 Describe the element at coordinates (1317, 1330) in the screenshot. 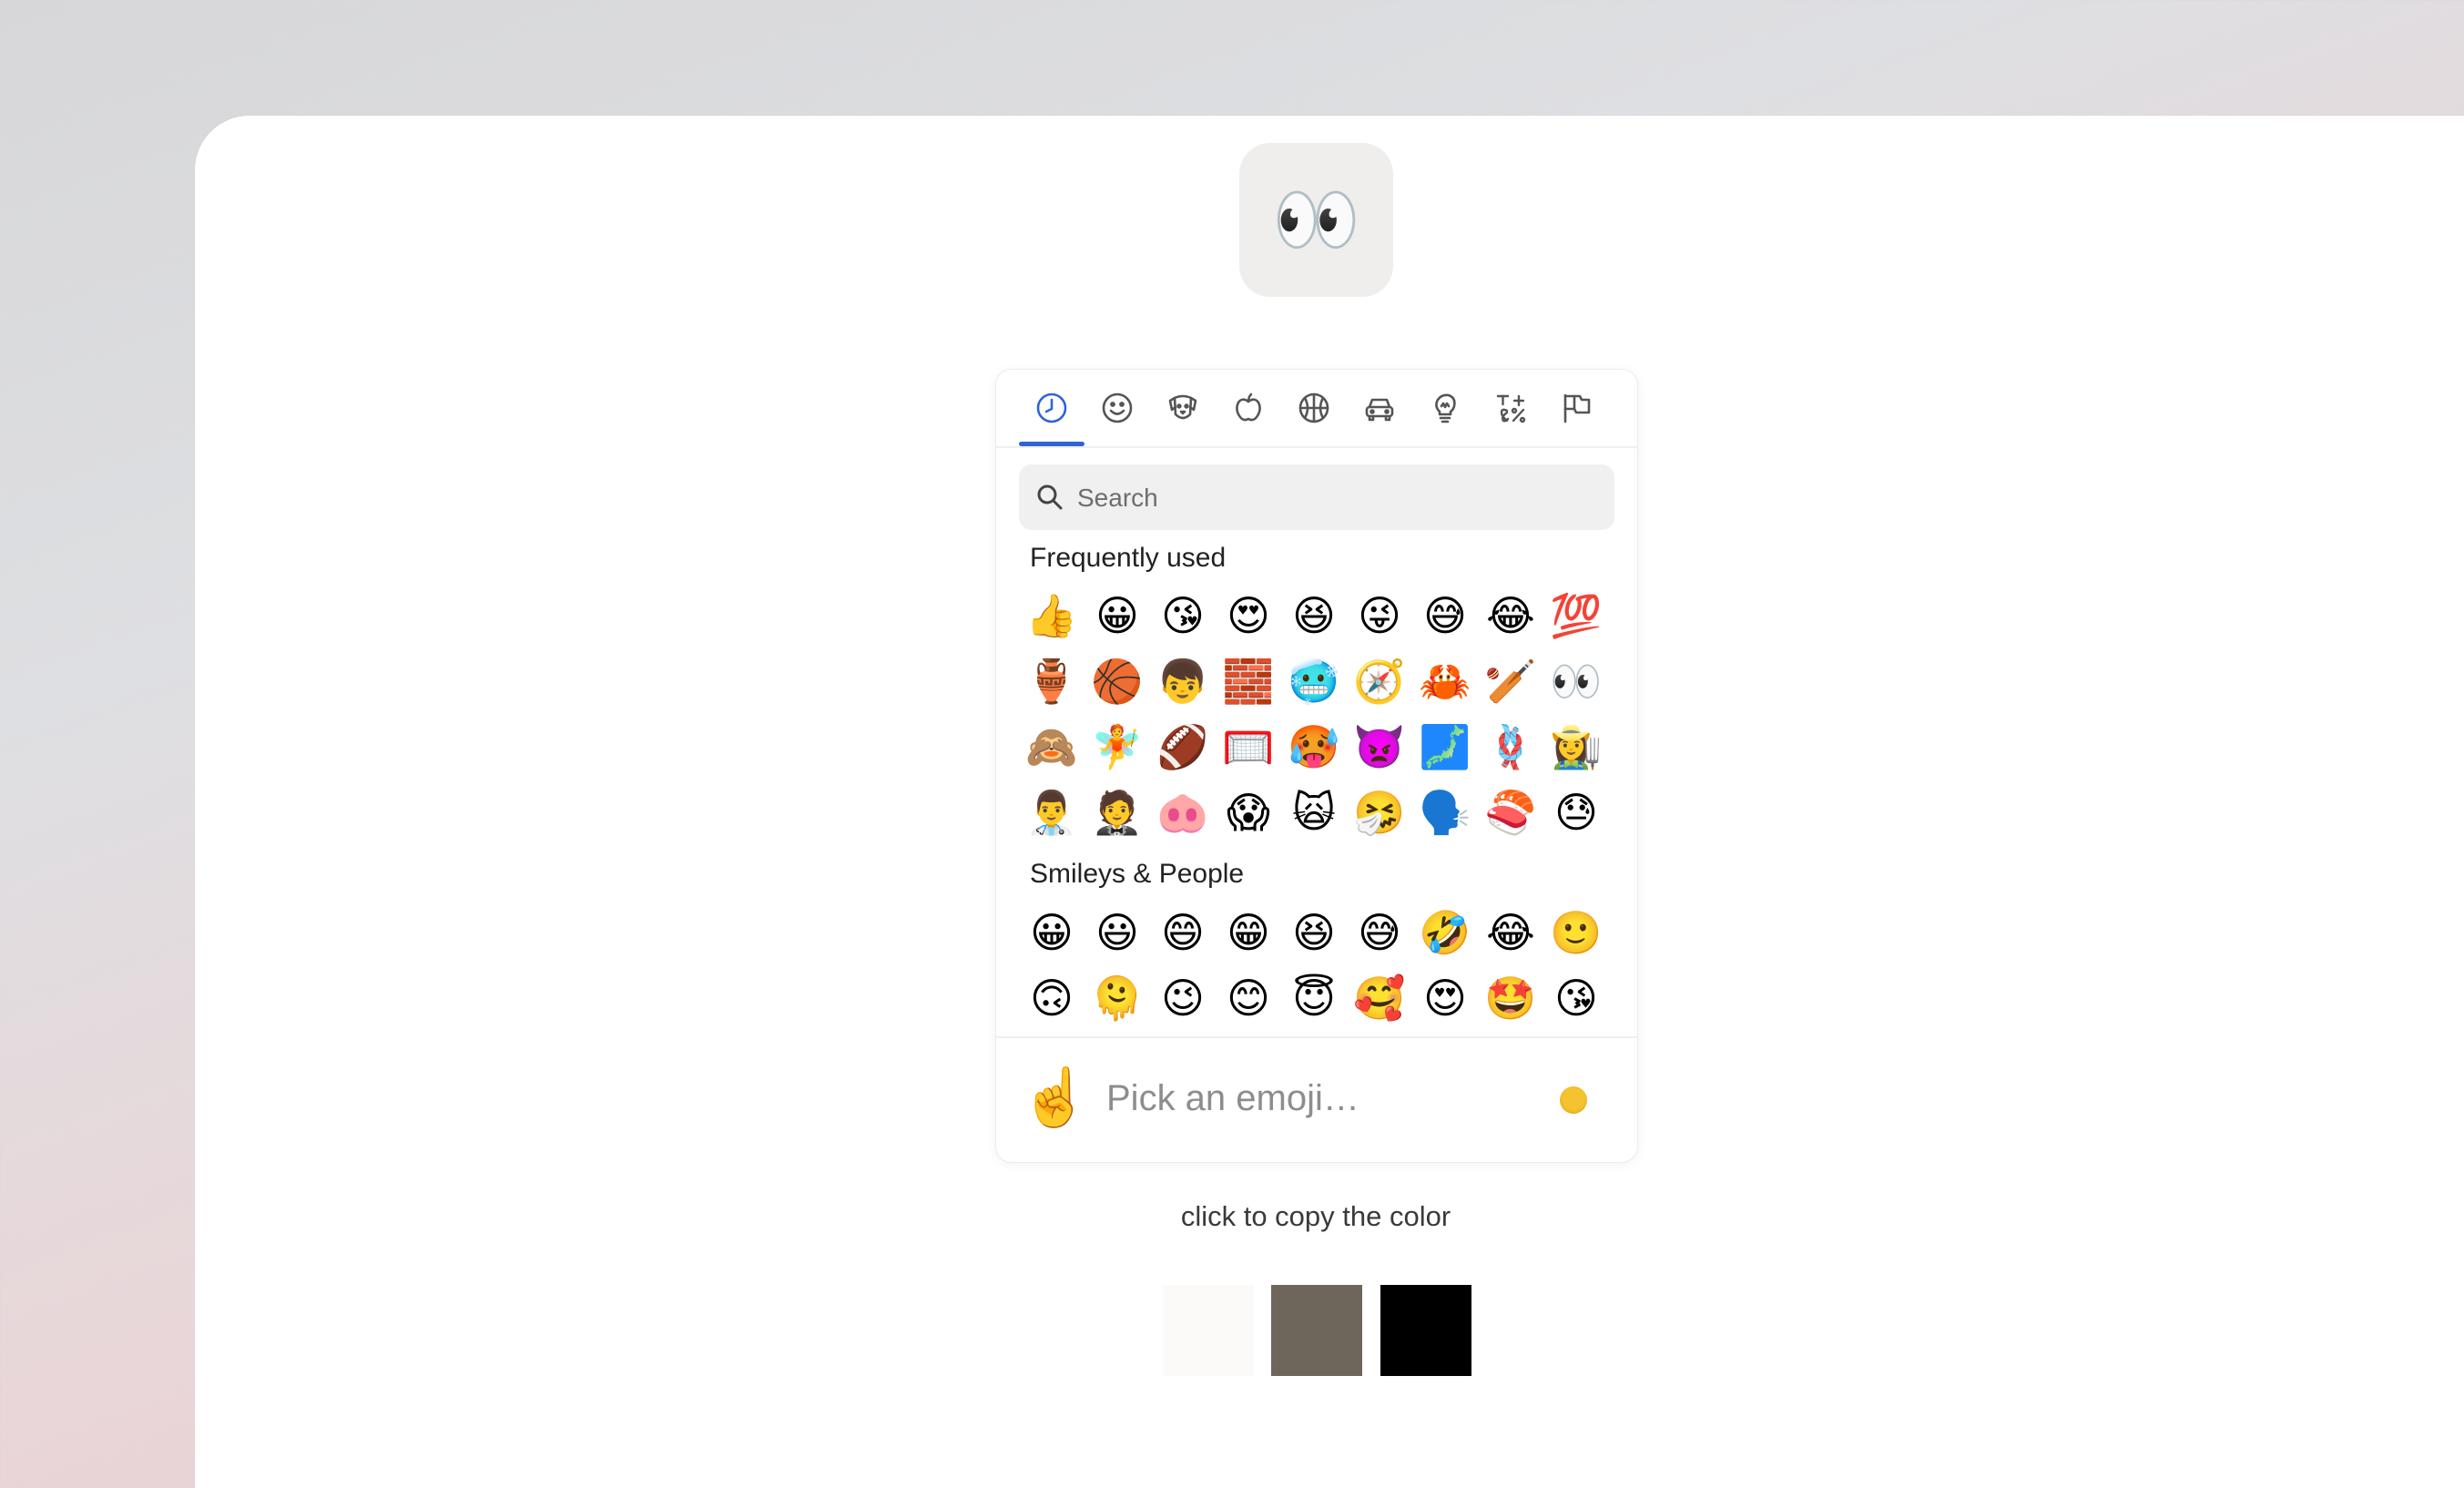

I see `color-swatch-brown` at that location.